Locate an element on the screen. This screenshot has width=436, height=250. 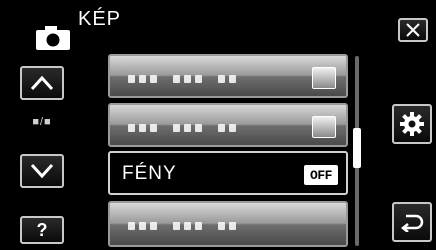
page-indicator: ■/■ is located at coordinates (42, 122).